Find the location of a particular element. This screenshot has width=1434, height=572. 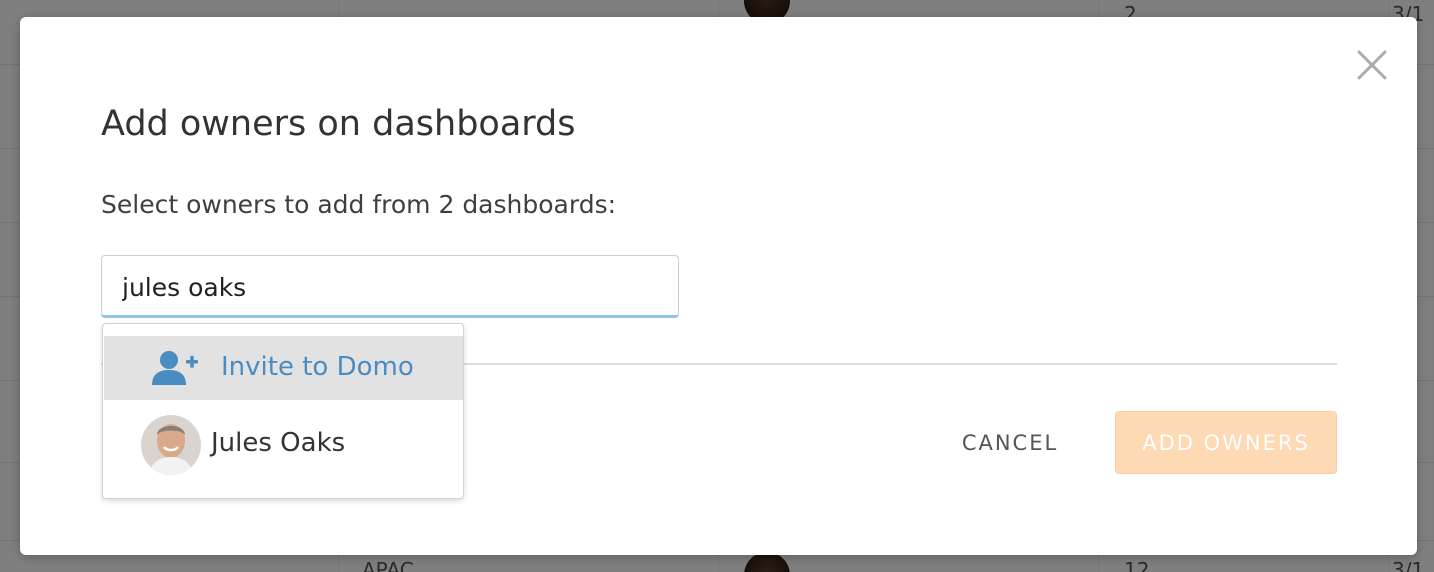

user-option-jules-oaks: Jules Oaks is located at coordinates (283, 446).